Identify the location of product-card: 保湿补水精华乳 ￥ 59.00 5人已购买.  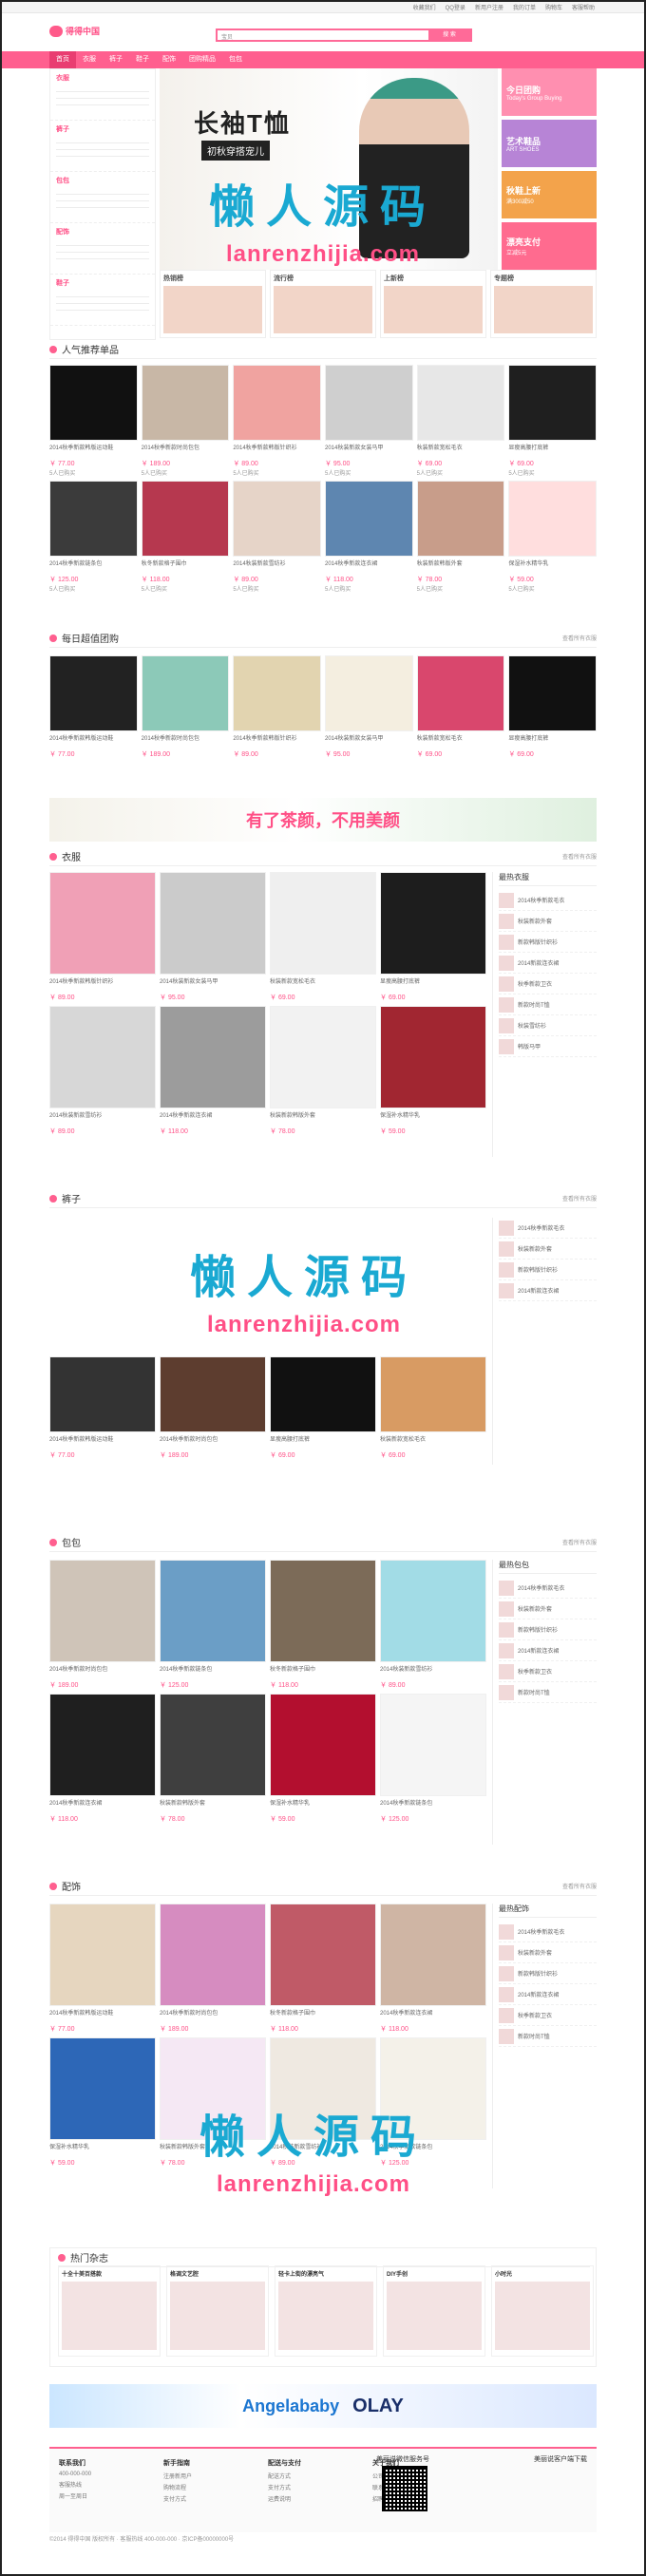
(552, 537).